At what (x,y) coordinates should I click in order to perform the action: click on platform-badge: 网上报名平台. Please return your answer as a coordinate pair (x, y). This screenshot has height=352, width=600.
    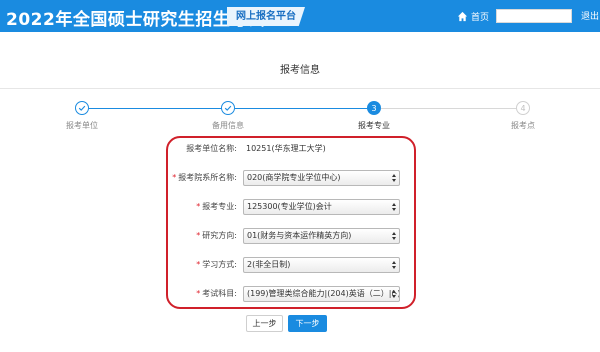
    Looking at the image, I should click on (266, 16).